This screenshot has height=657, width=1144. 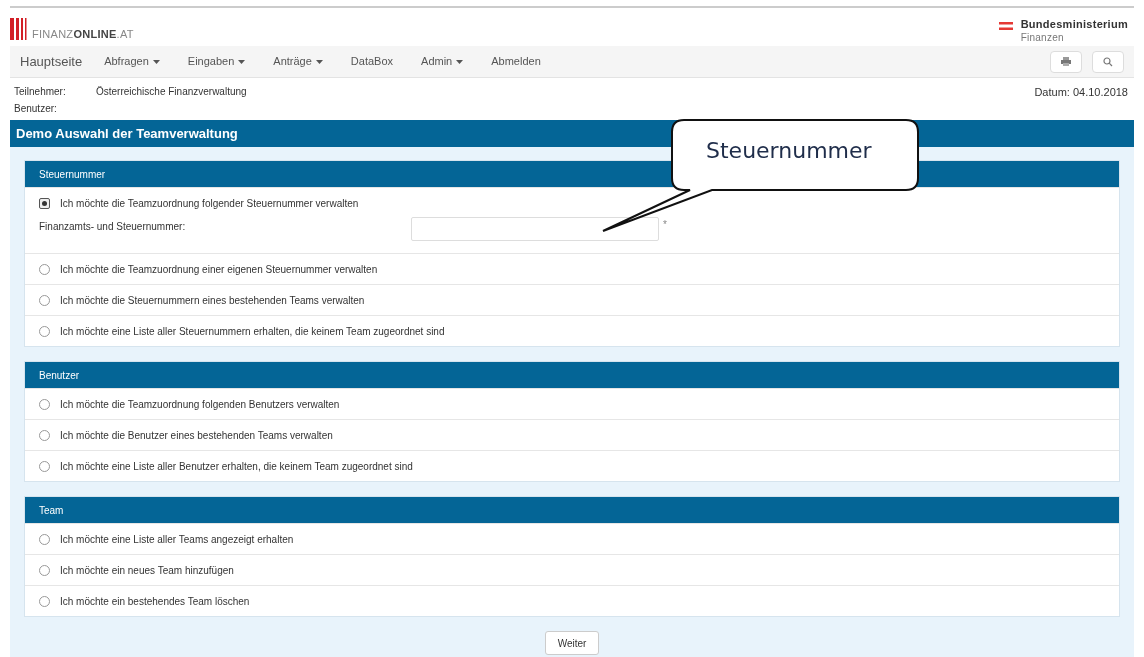 I want to click on nav-menu-item: DataBox, so click(x=372, y=61).